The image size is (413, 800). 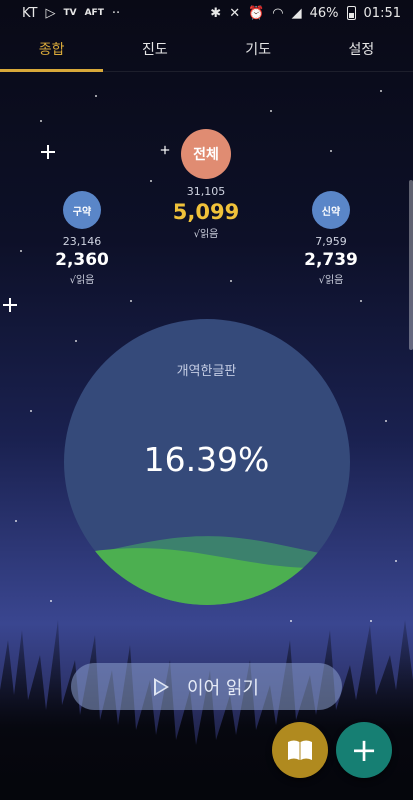 I want to click on bible-book-button, so click(x=300, y=750).